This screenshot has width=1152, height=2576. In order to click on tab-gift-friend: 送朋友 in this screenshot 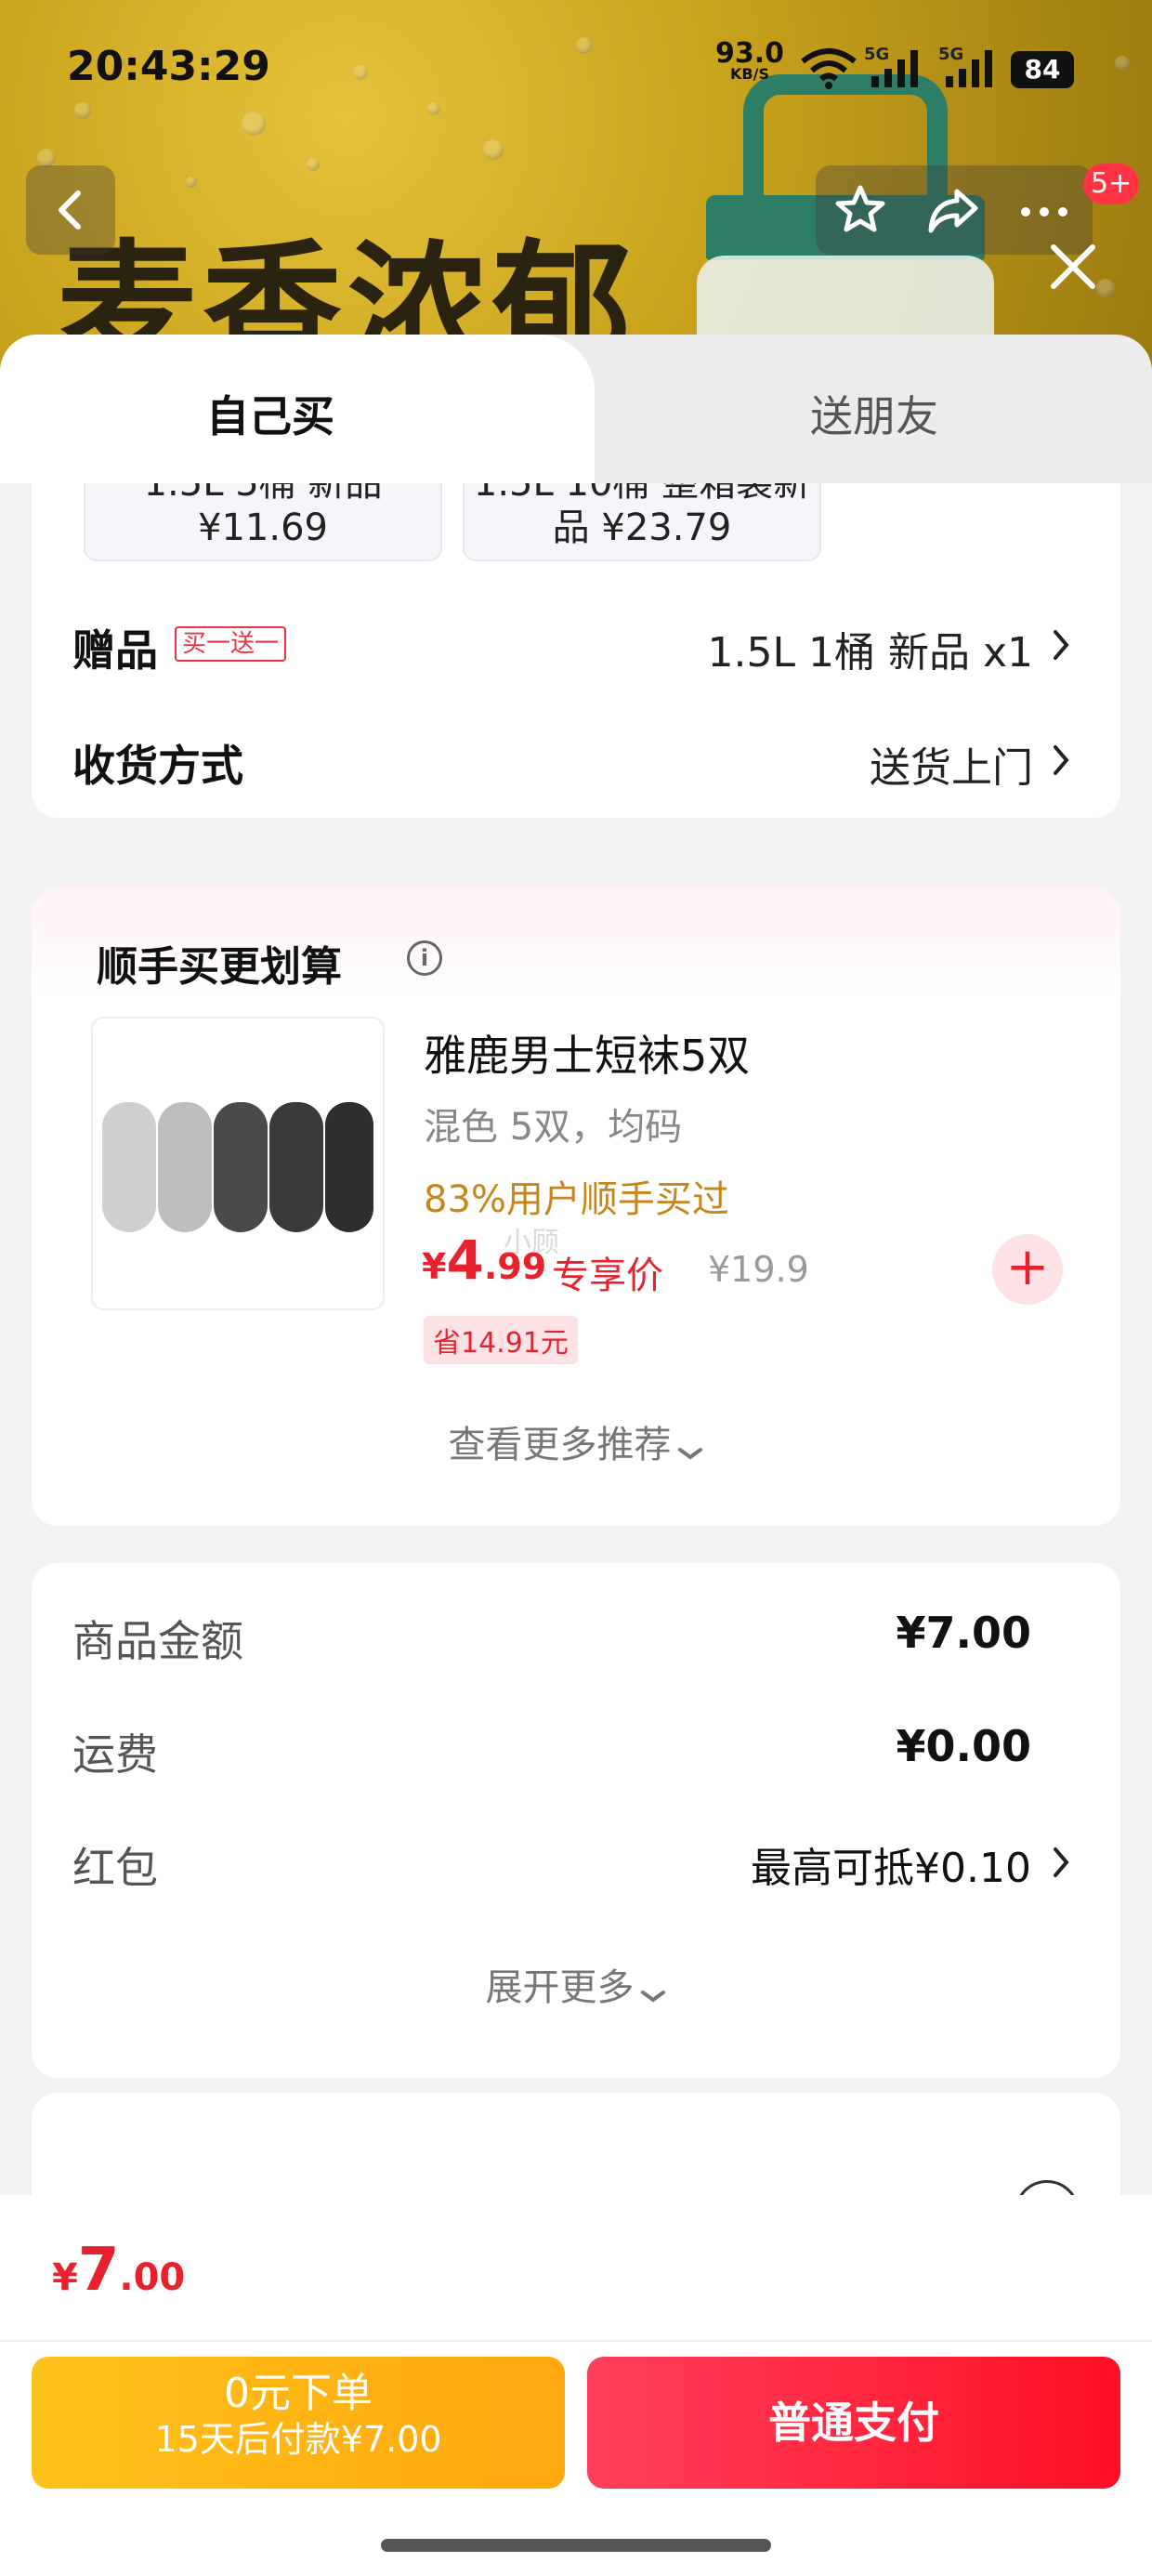, I will do `click(874, 413)`.